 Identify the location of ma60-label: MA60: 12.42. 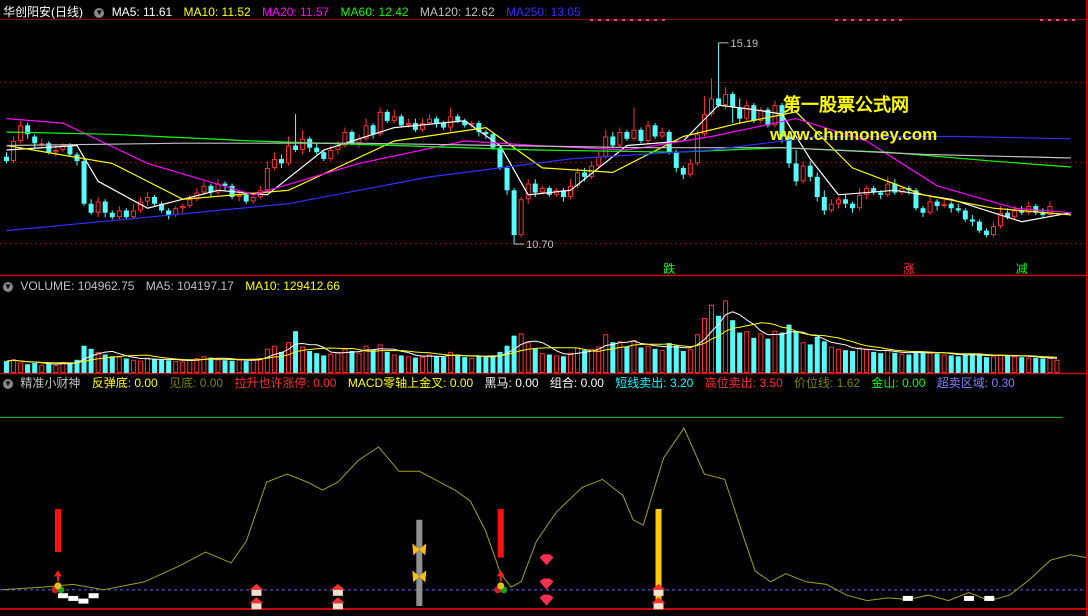
(374, 12).